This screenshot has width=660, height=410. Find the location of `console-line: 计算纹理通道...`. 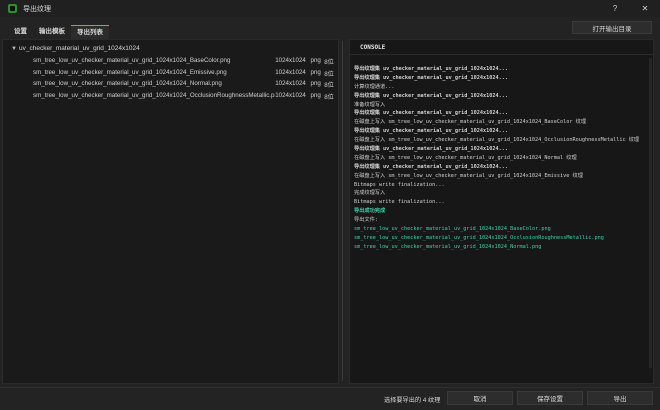

console-line: 计算纹理通道... is located at coordinates (374, 86).